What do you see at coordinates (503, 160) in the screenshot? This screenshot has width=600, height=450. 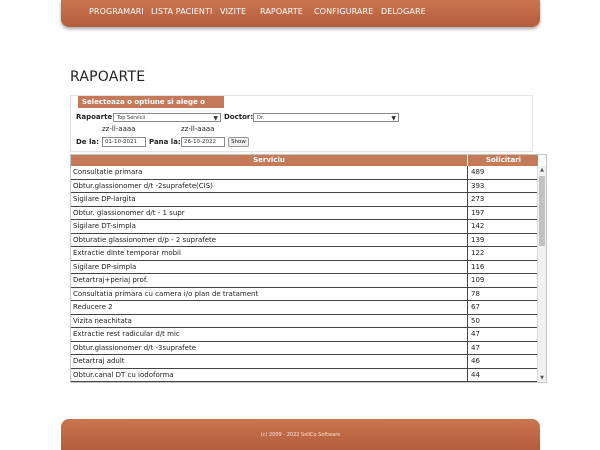 I see `column-header-solicitari: Solicitari` at bounding box center [503, 160].